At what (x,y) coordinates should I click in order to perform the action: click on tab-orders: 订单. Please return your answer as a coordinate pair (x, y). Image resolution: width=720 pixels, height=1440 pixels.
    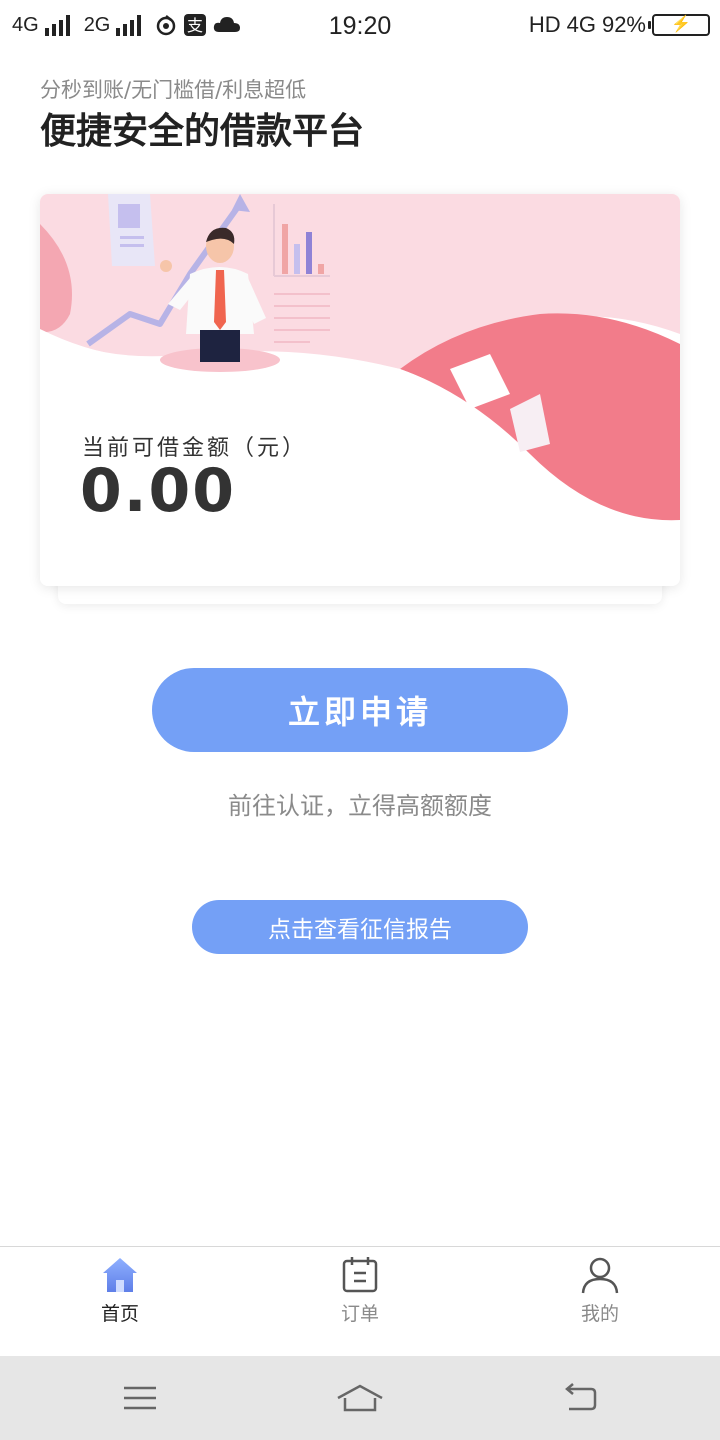
    Looking at the image, I should click on (360, 1297).